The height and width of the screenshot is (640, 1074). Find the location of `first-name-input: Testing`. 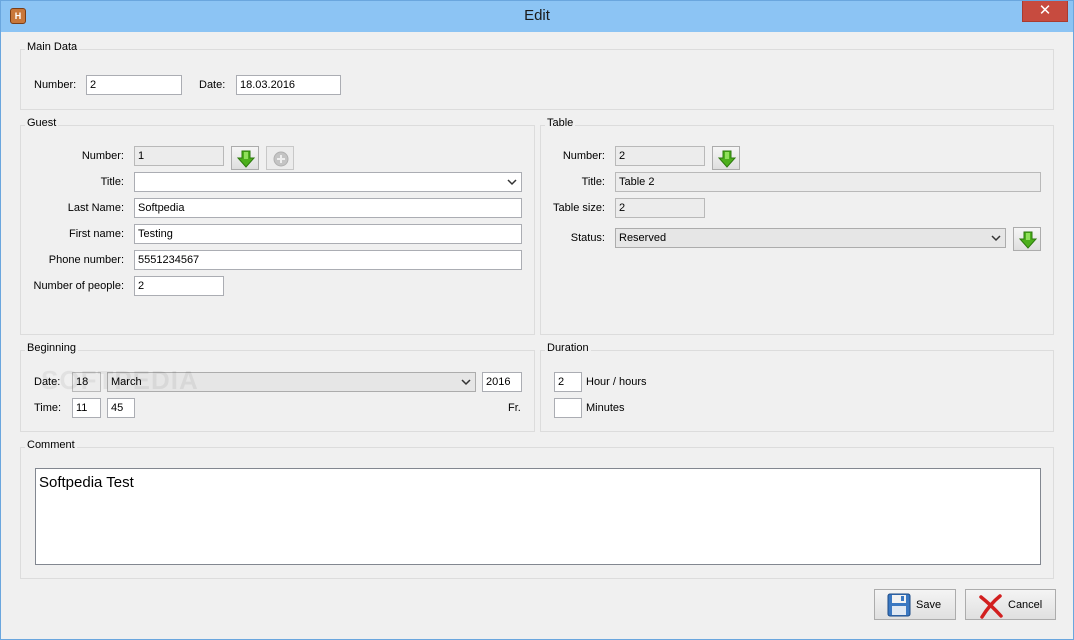

first-name-input: Testing is located at coordinates (328, 234).